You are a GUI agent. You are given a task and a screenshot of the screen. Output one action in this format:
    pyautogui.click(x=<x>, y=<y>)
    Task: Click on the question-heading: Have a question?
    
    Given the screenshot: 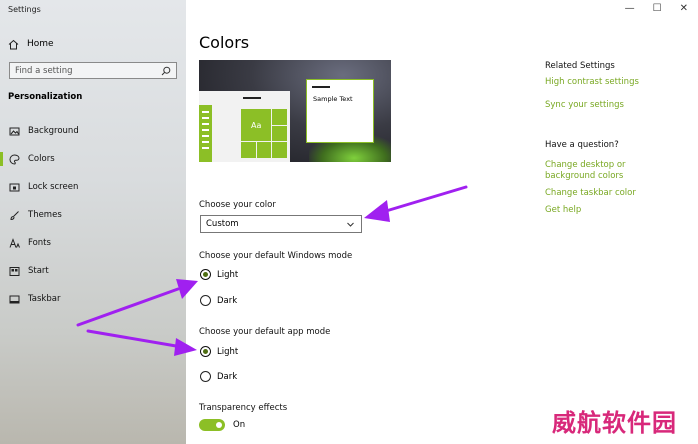 What is the action you would take?
    pyautogui.click(x=582, y=145)
    